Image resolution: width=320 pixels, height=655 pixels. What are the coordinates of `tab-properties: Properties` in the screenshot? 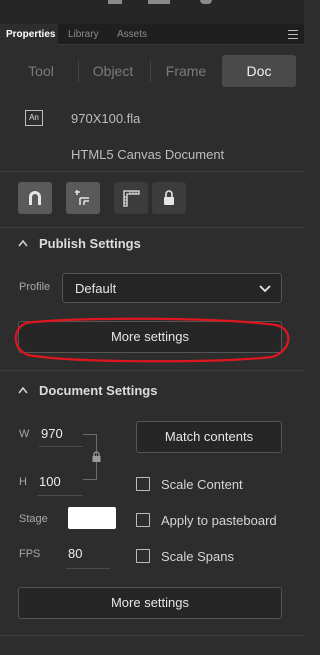 It's located at (29, 34).